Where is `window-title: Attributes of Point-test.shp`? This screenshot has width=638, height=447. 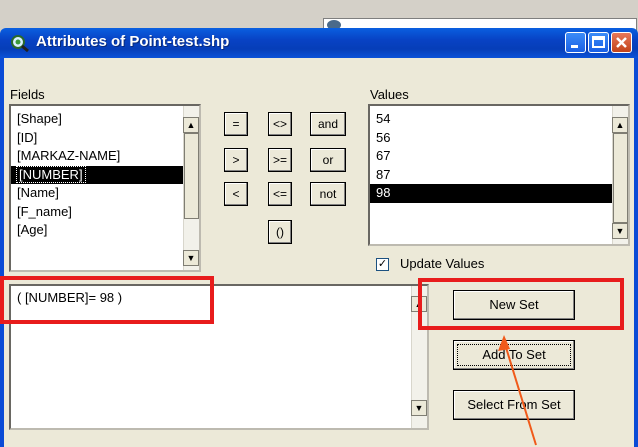
window-title: Attributes of Point-test.shp is located at coordinates (133, 41).